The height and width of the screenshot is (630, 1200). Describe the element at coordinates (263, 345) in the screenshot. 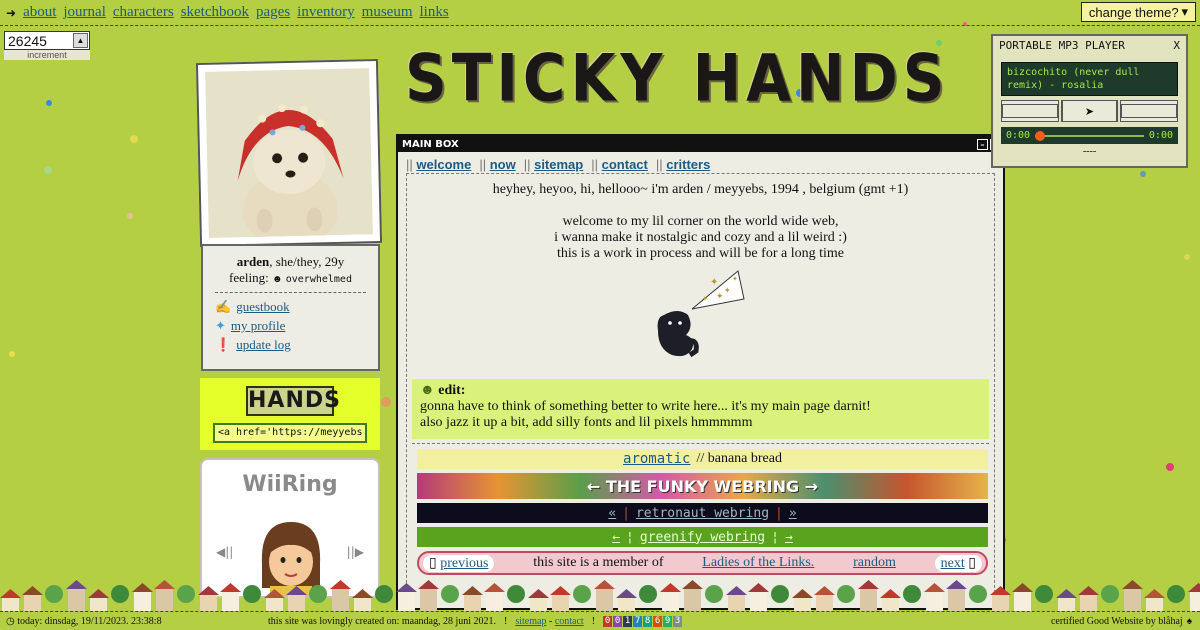

I see `update-log-link: update log` at that location.